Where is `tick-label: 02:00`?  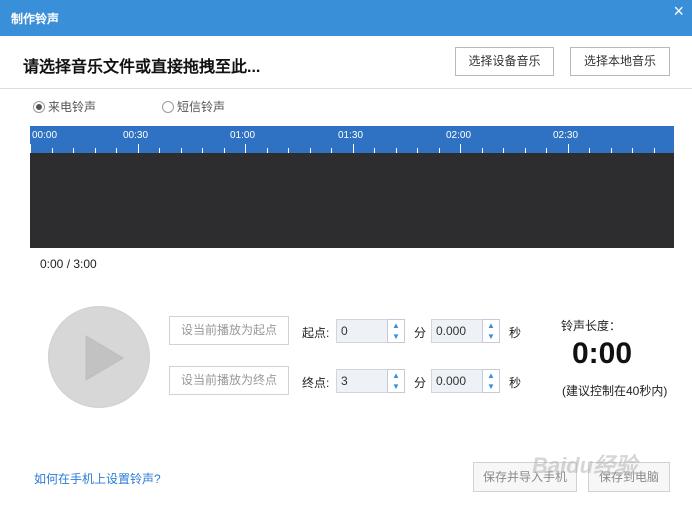
tick-label: 02:00 is located at coordinates (459, 135).